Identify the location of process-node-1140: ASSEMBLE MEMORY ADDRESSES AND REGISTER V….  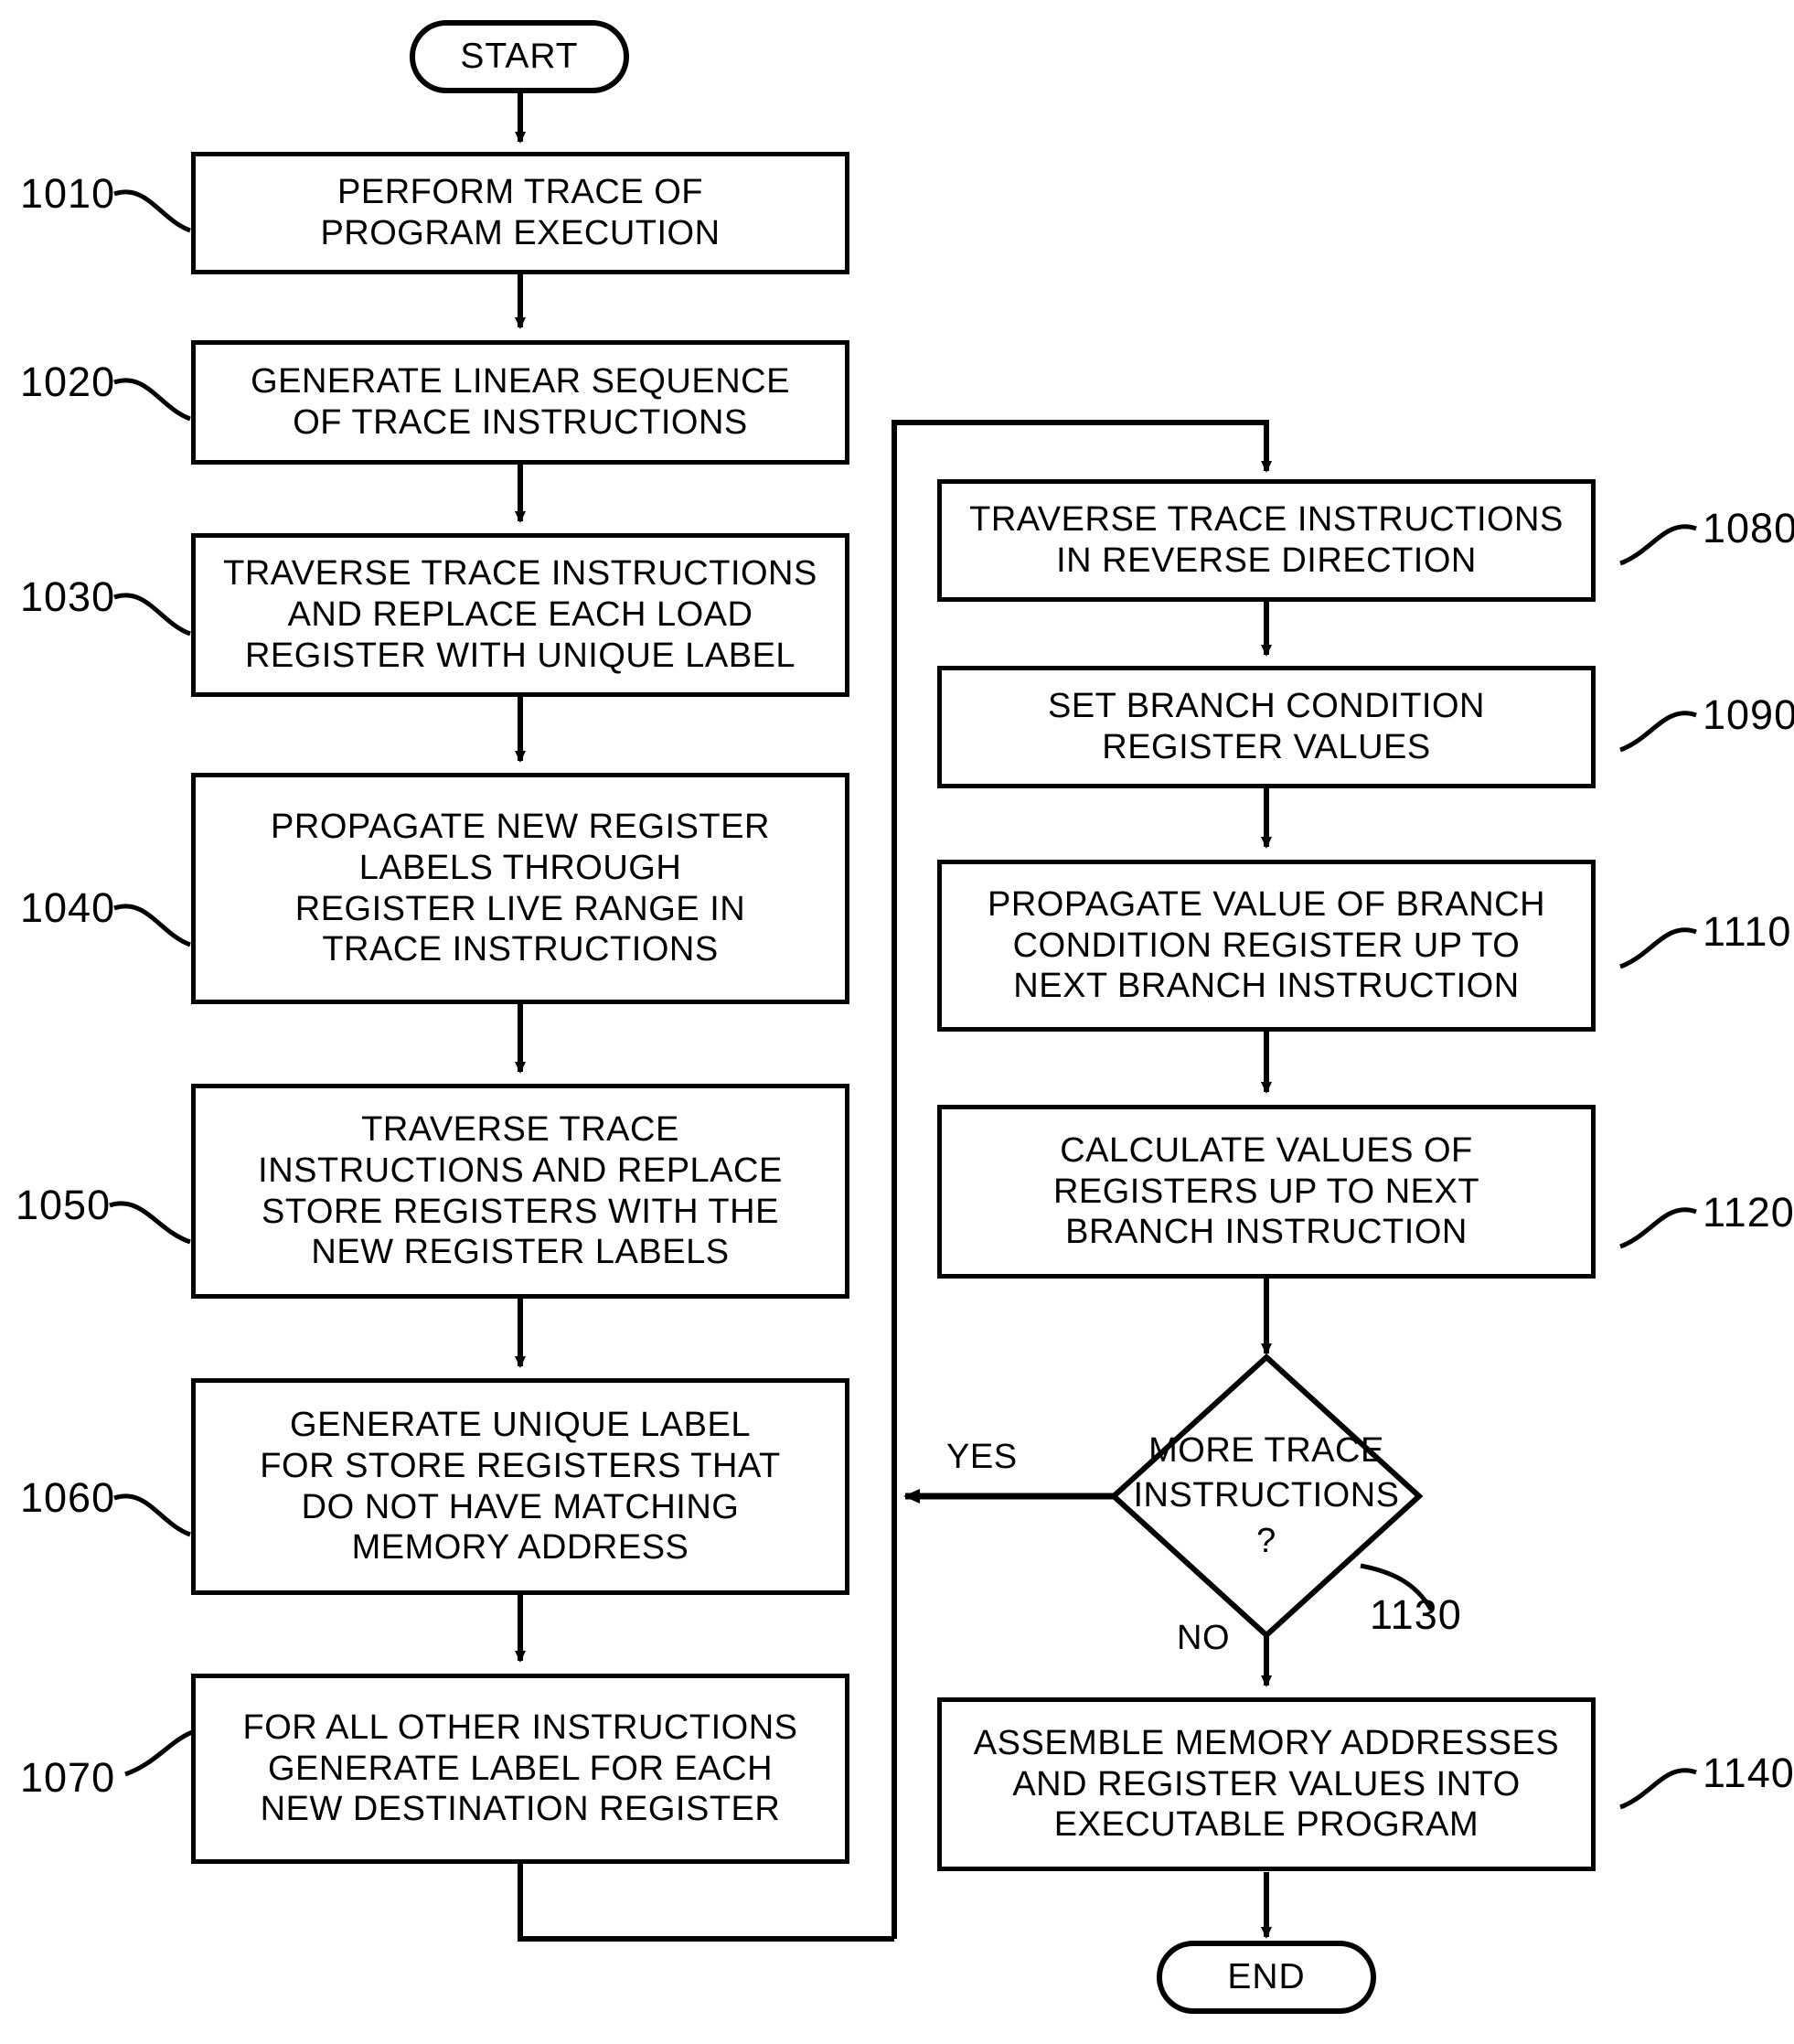
(1266, 1784).